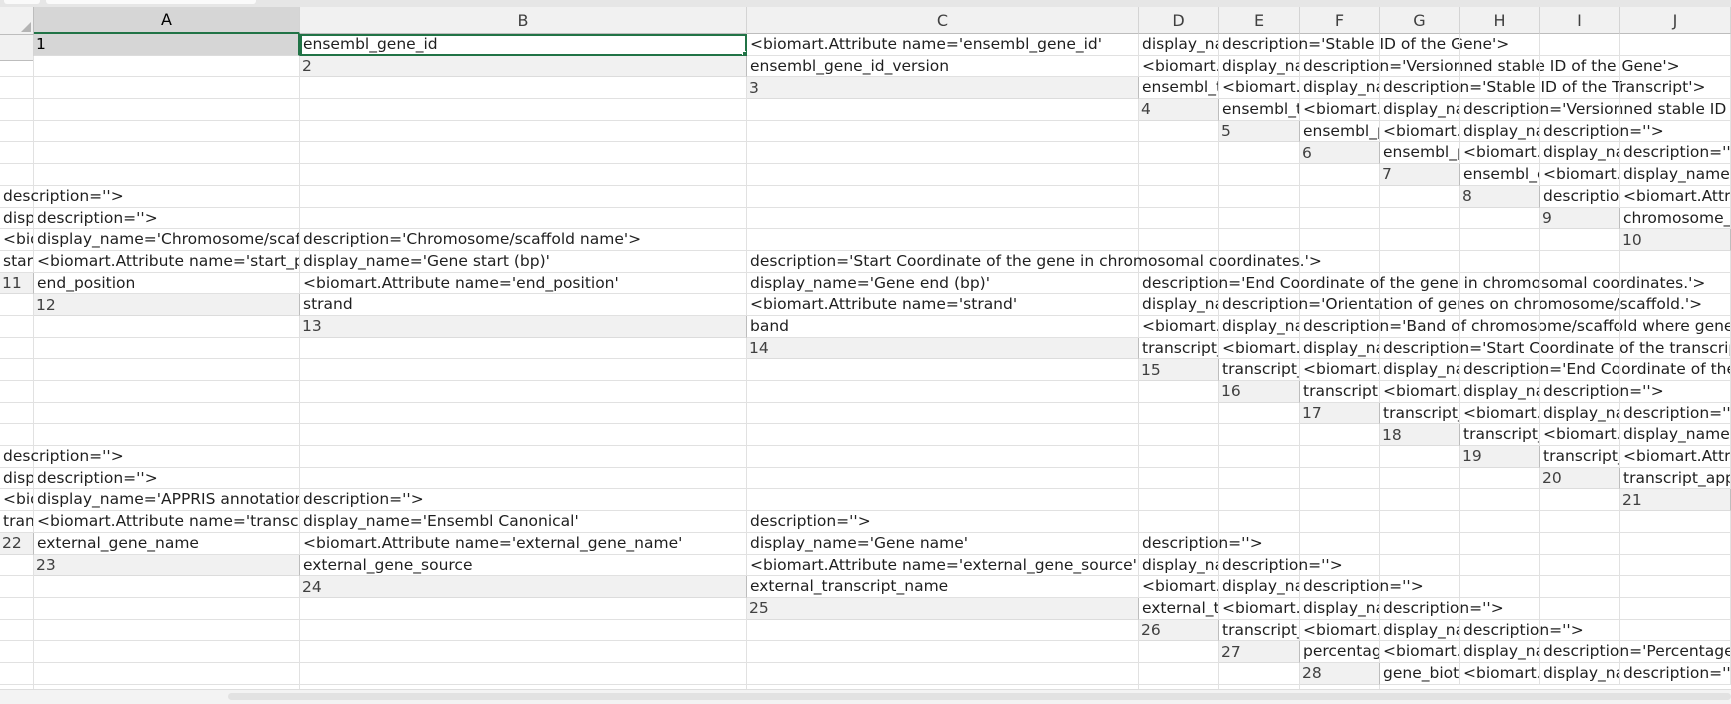  What do you see at coordinates (1259, 587) in the screenshot?
I see `cell-c24: display_name='Transcript name'` at bounding box center [1259, 587].